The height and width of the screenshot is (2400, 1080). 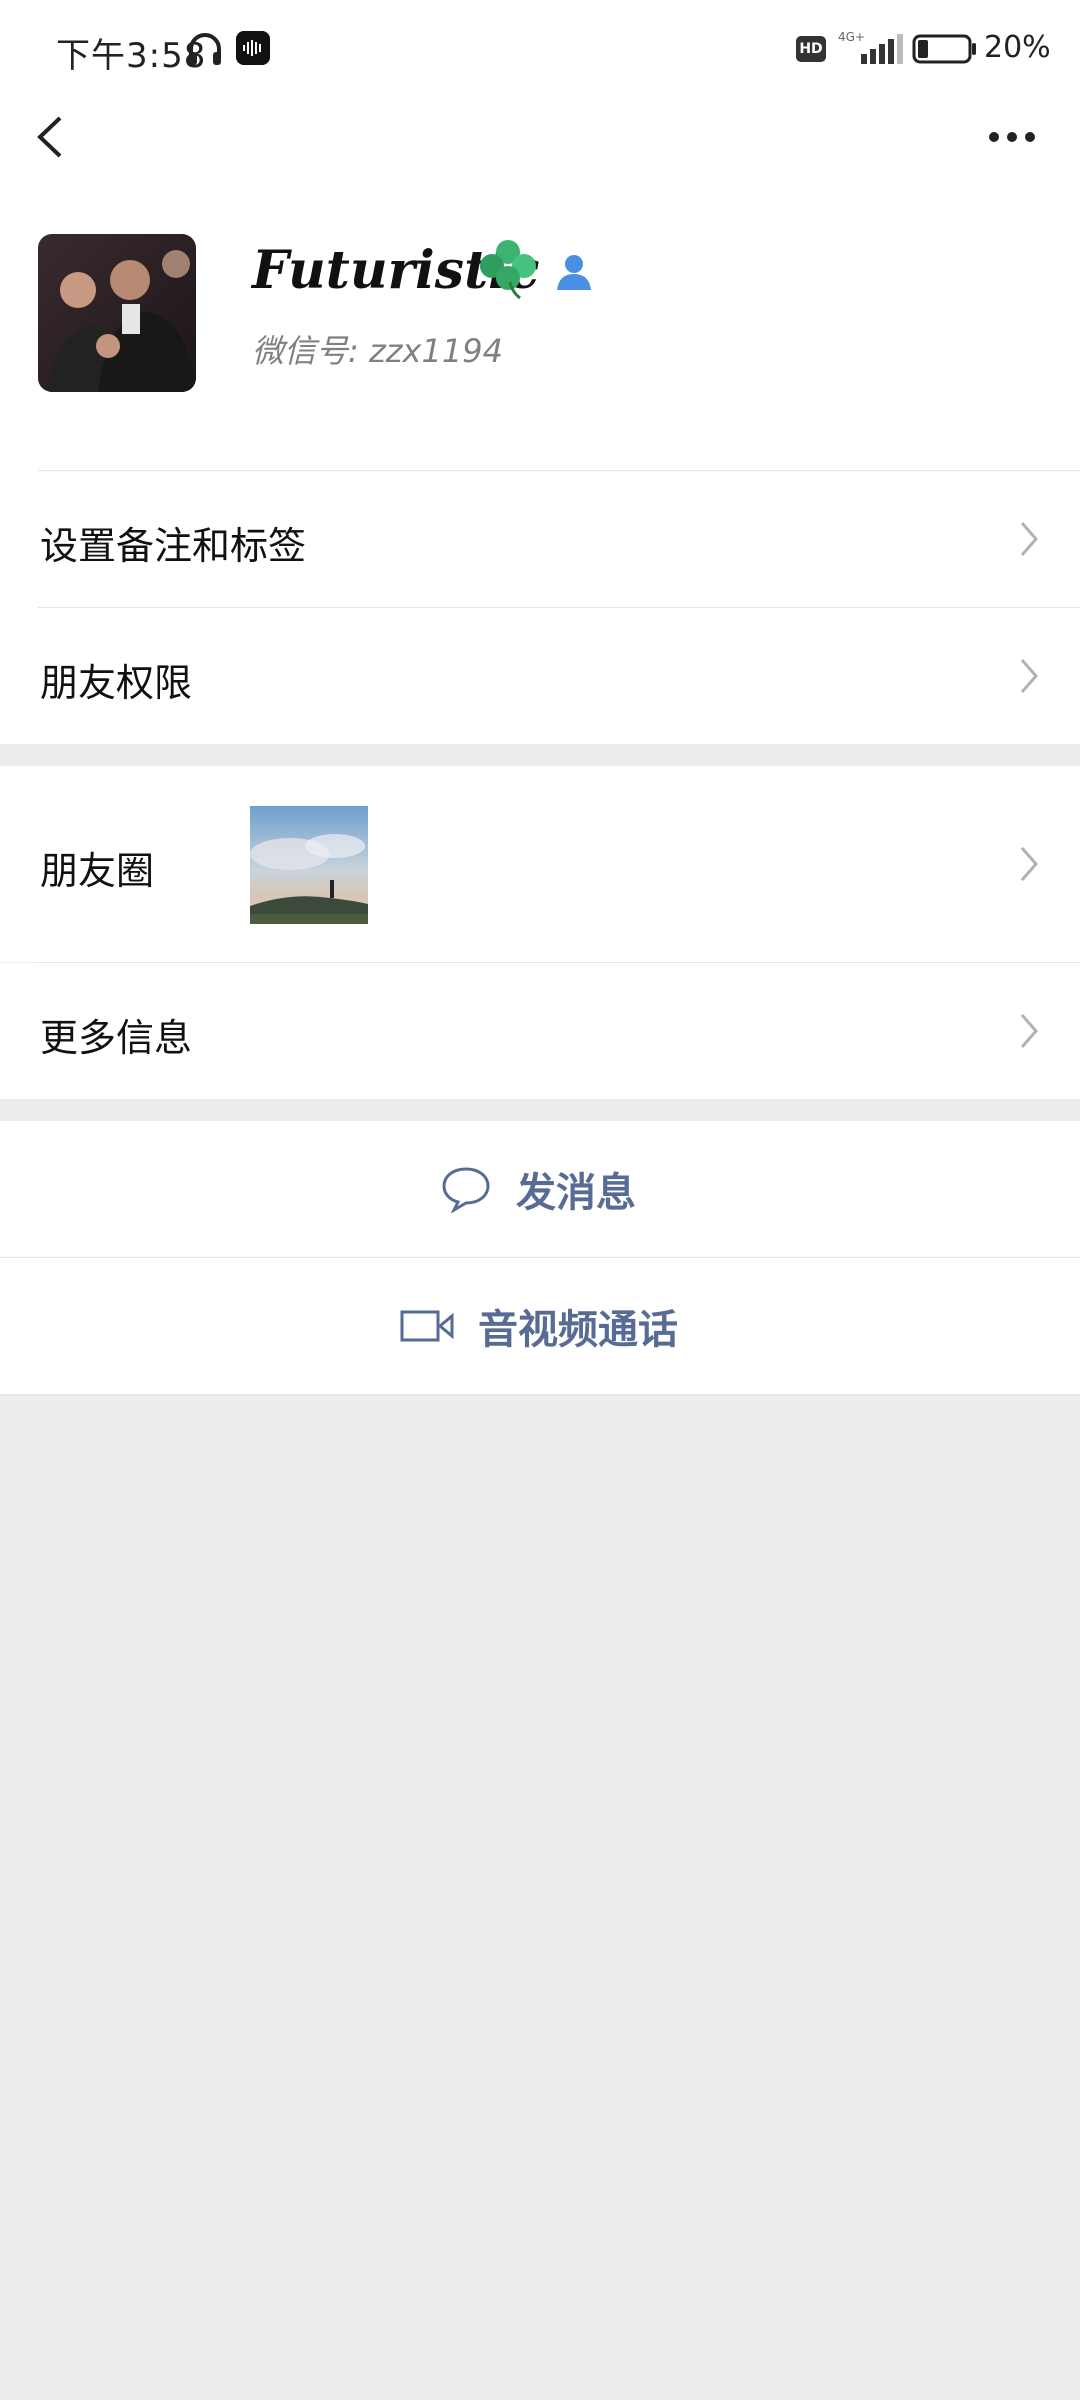 What do you see at coordinates (811, 49) in the screenshot?
I see `hd-badge: HD` at bounding box center [811, 49].